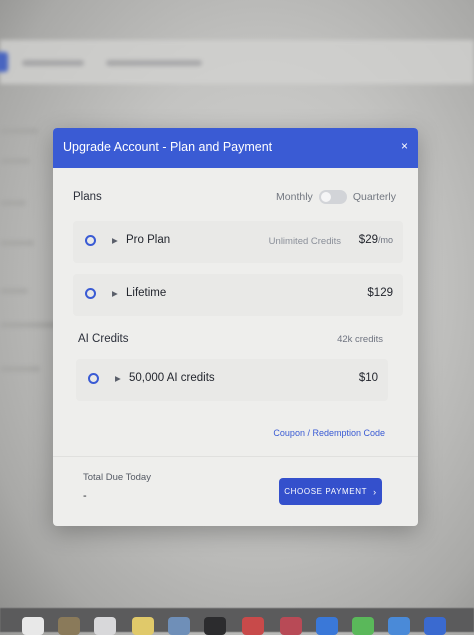 Image resolution: width=474 pixels, height=635 pixels. Describe the element at coordinates (375, 491) in the screenshot. I see `chevron-right-icon: ›` at that location.